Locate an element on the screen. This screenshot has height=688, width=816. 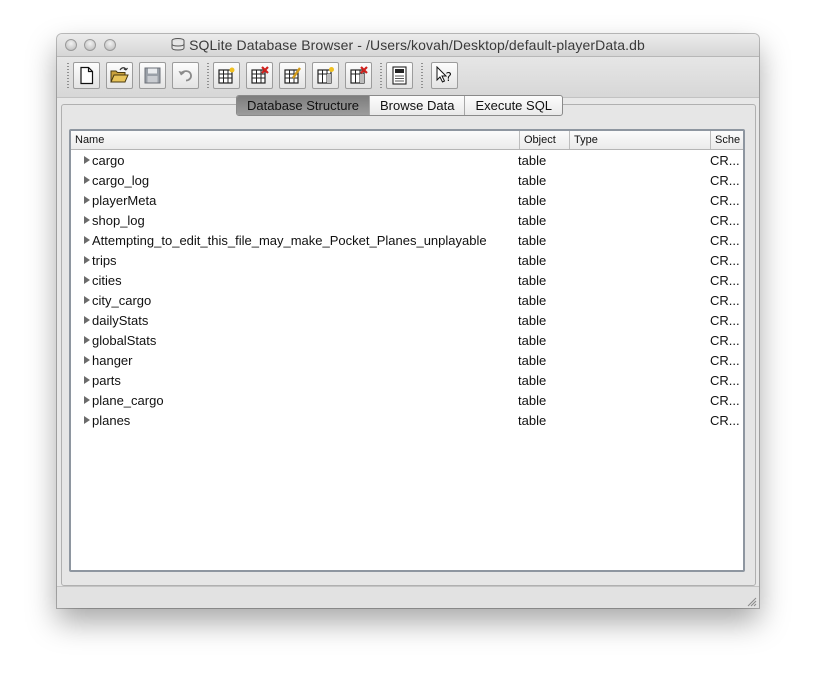
delete-index-button is located at coordinates (358, 75).